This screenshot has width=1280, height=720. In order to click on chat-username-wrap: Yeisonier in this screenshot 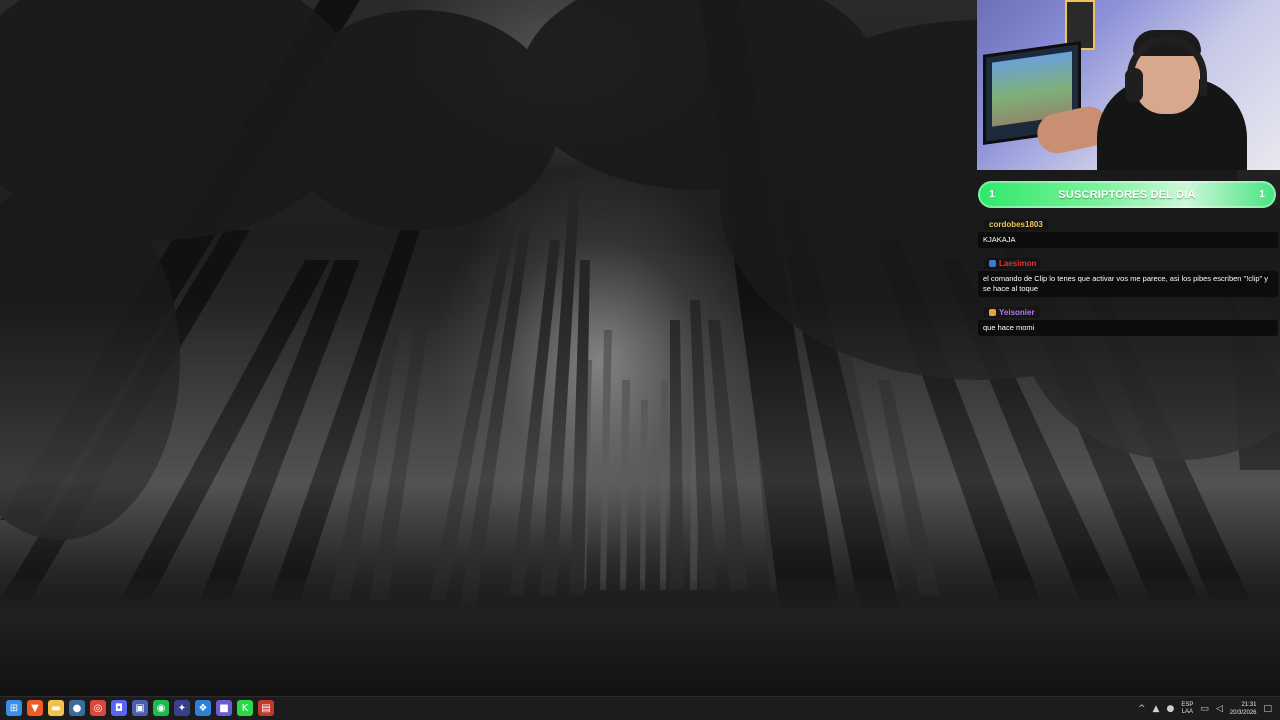, I will do `click(1012, 312)`.